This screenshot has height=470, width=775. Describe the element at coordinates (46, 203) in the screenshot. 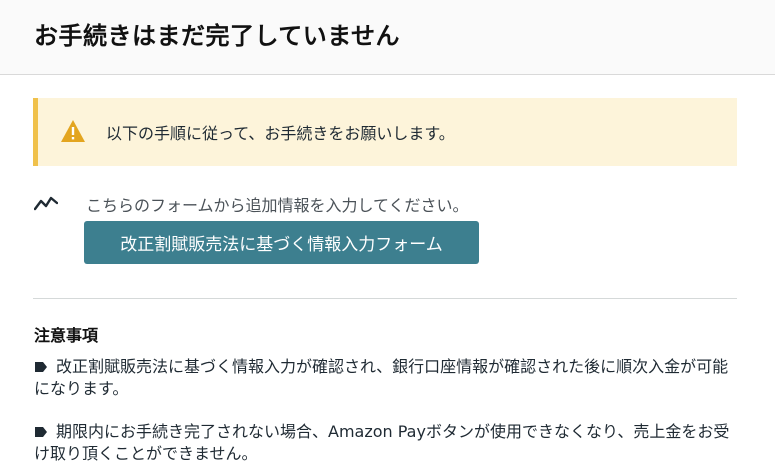

I see `trend-line-icon` at that location.